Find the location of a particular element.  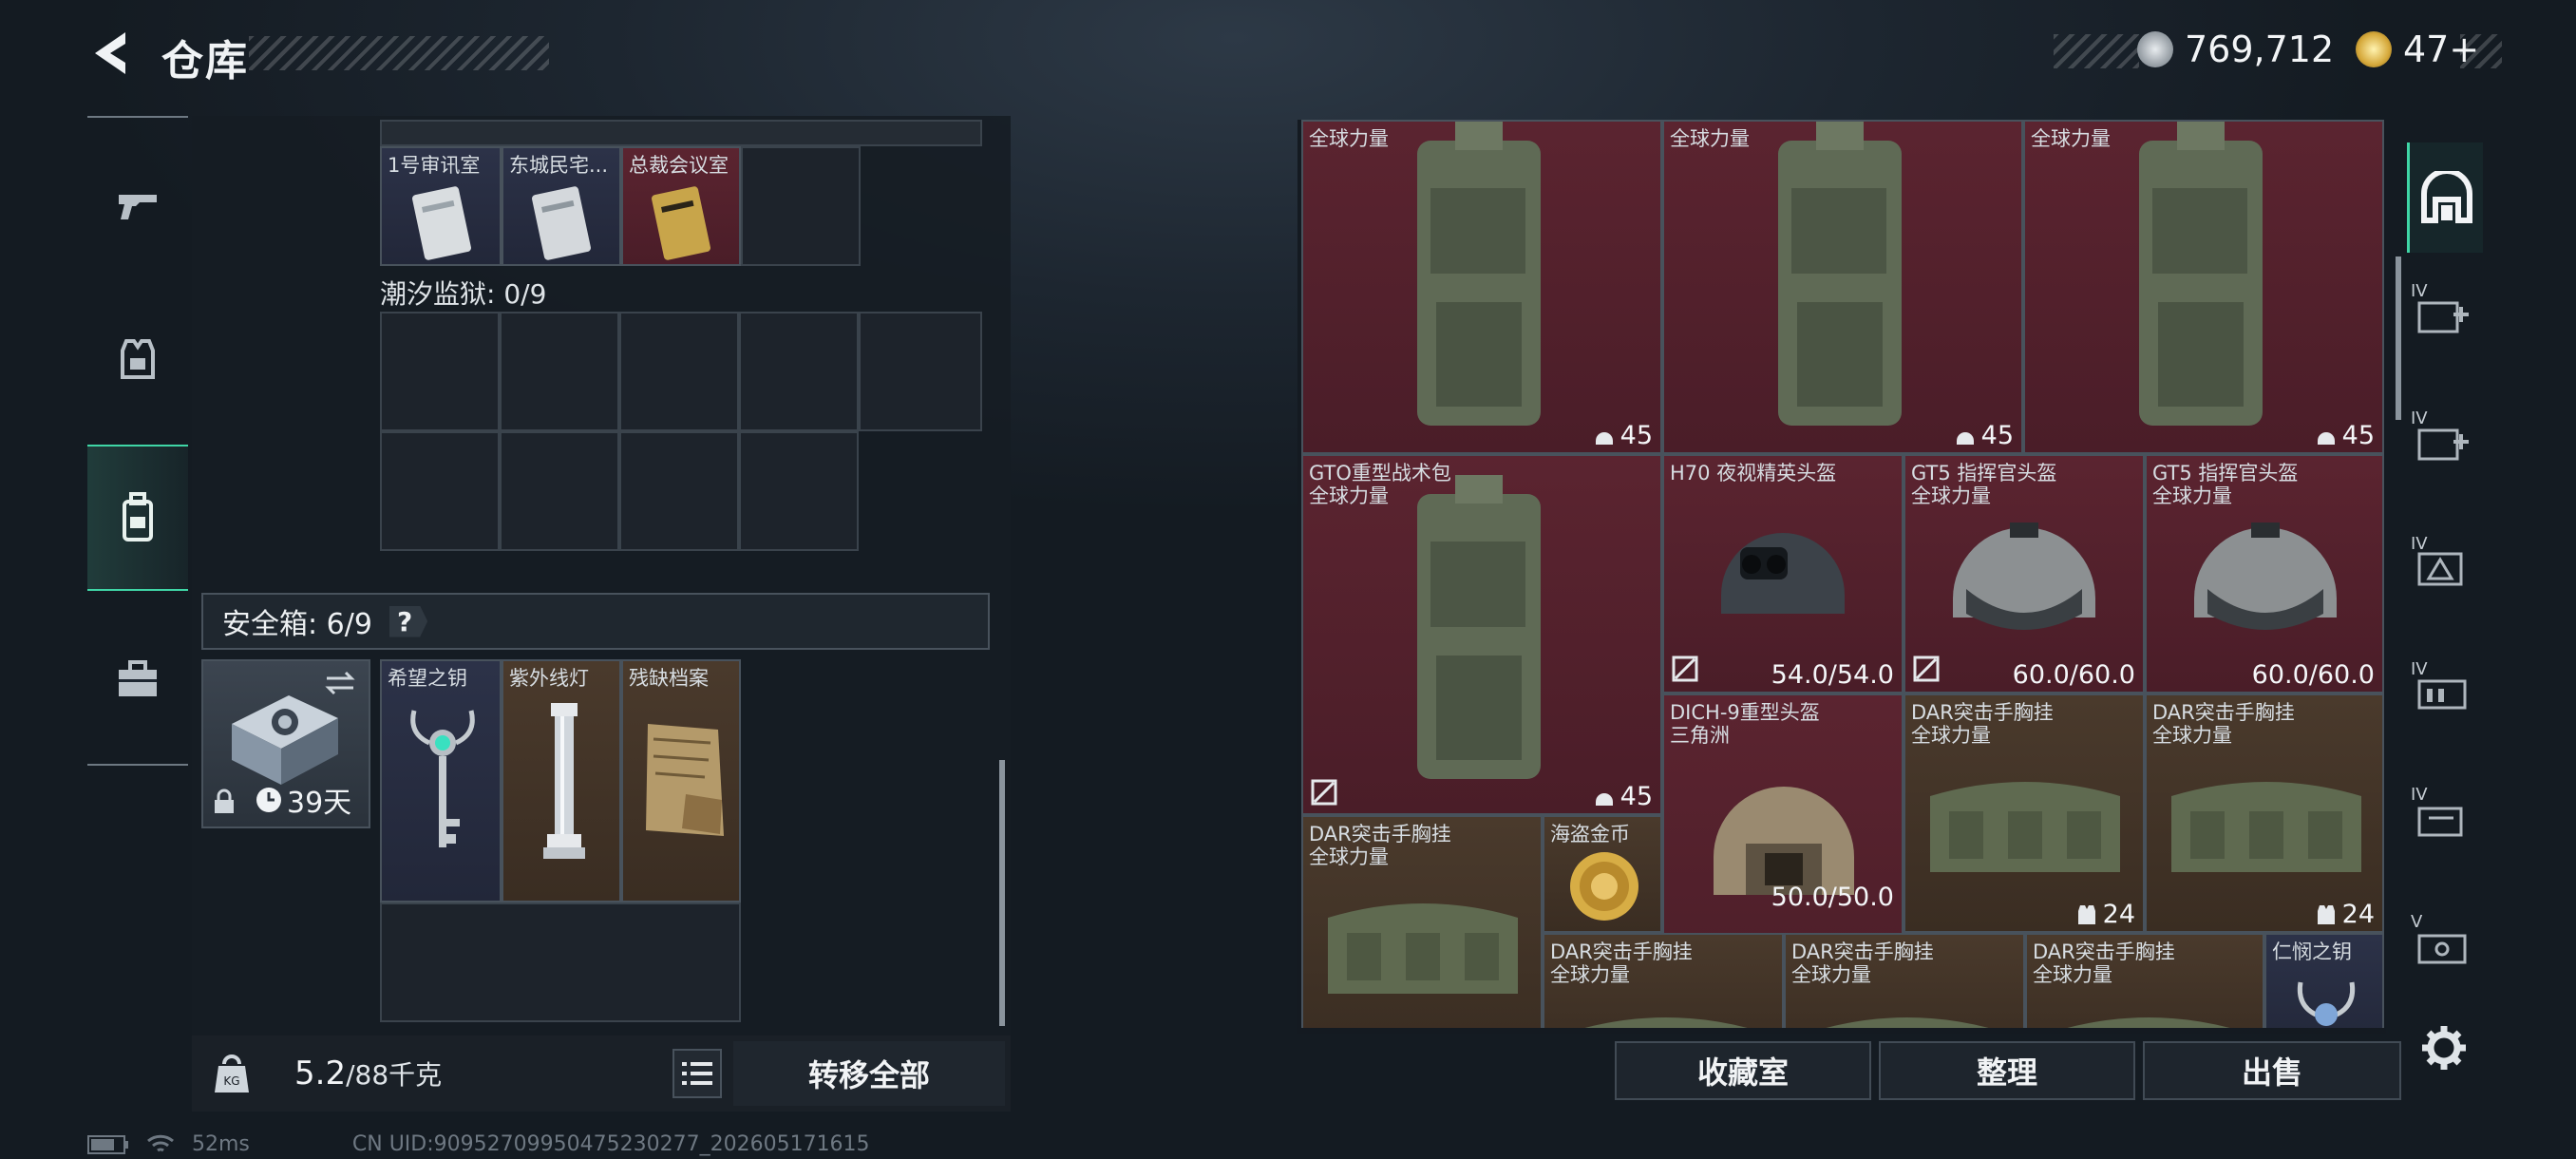

key-card-item: 1号审讯室 is located at coordinates (441, 206).